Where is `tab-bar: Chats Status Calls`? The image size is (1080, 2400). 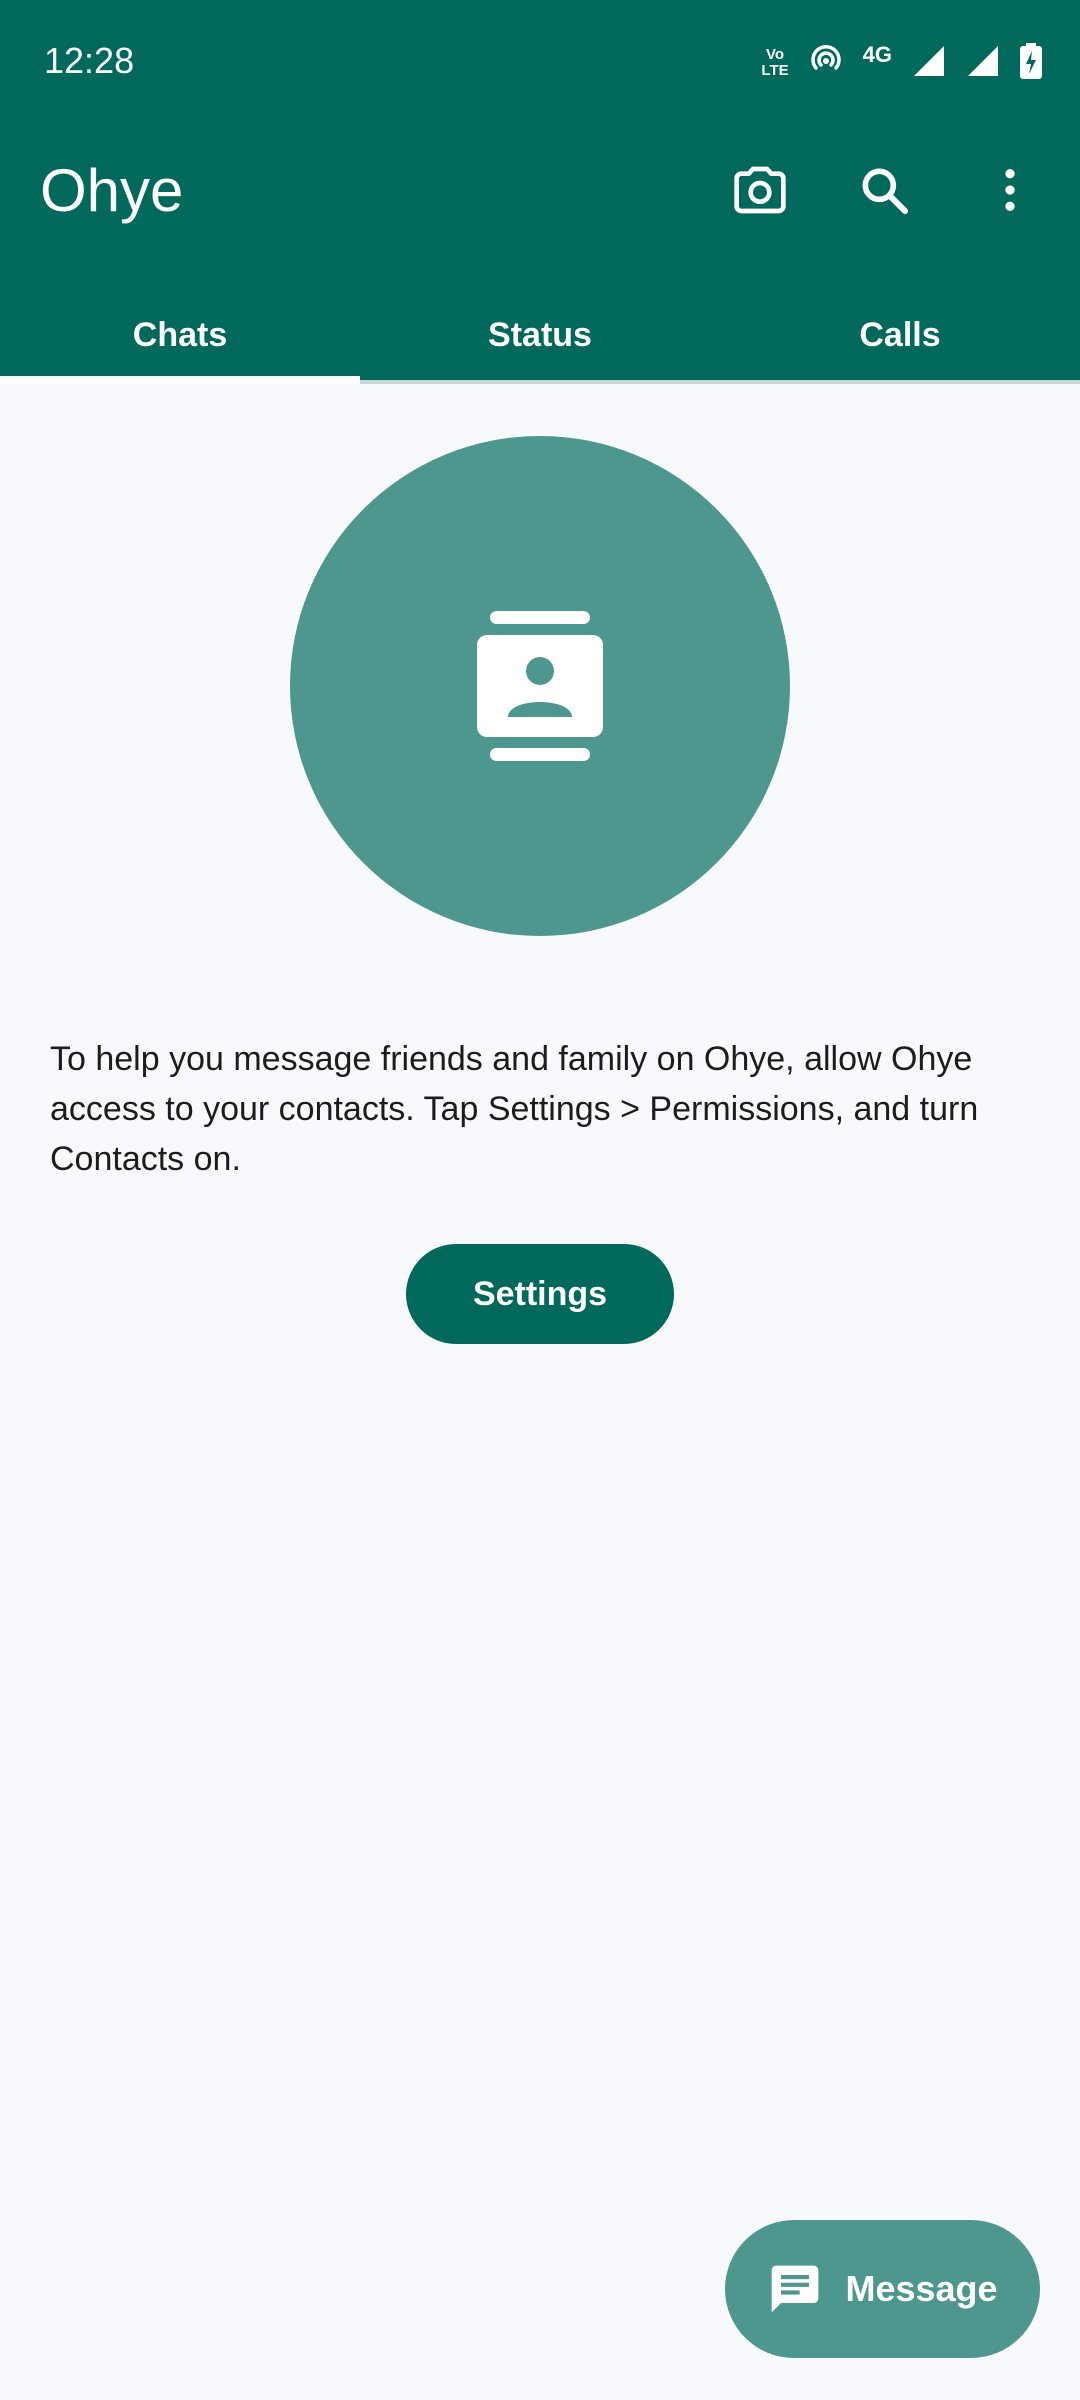
tab-bar: Chats Status Calls is located at coordinates (540, 337).